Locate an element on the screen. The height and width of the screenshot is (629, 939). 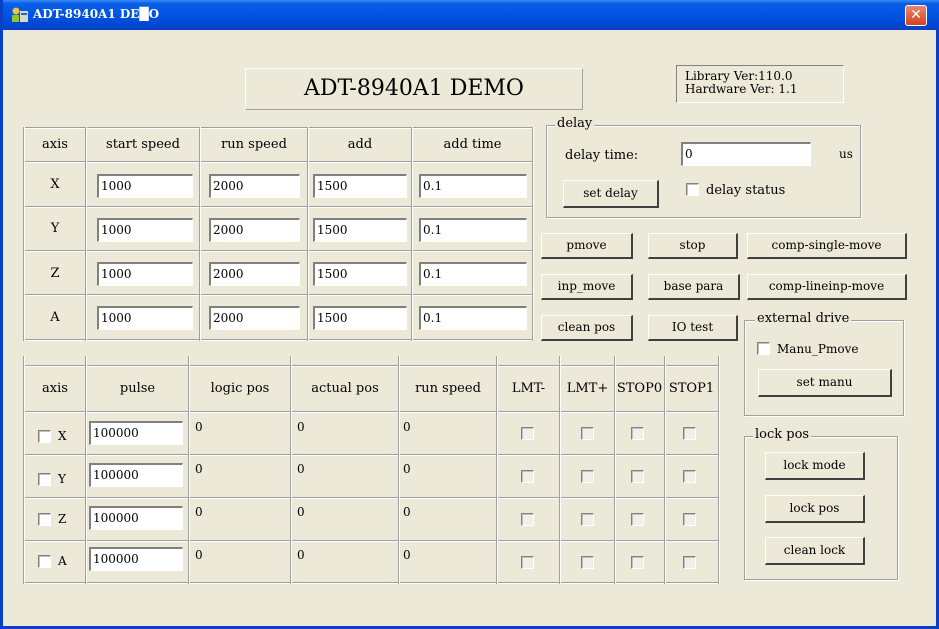
lock-pos-title: lock pos is located at coordinates (782, 434).